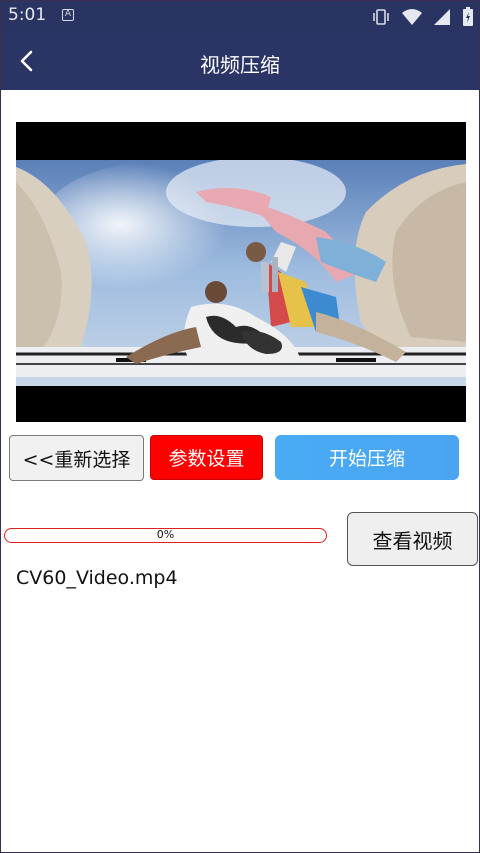  What do you see at coordinates (97, 578) in the screenshot?
I see `file-name: CV60_Video.mp4` at bounding box center [97, 578].